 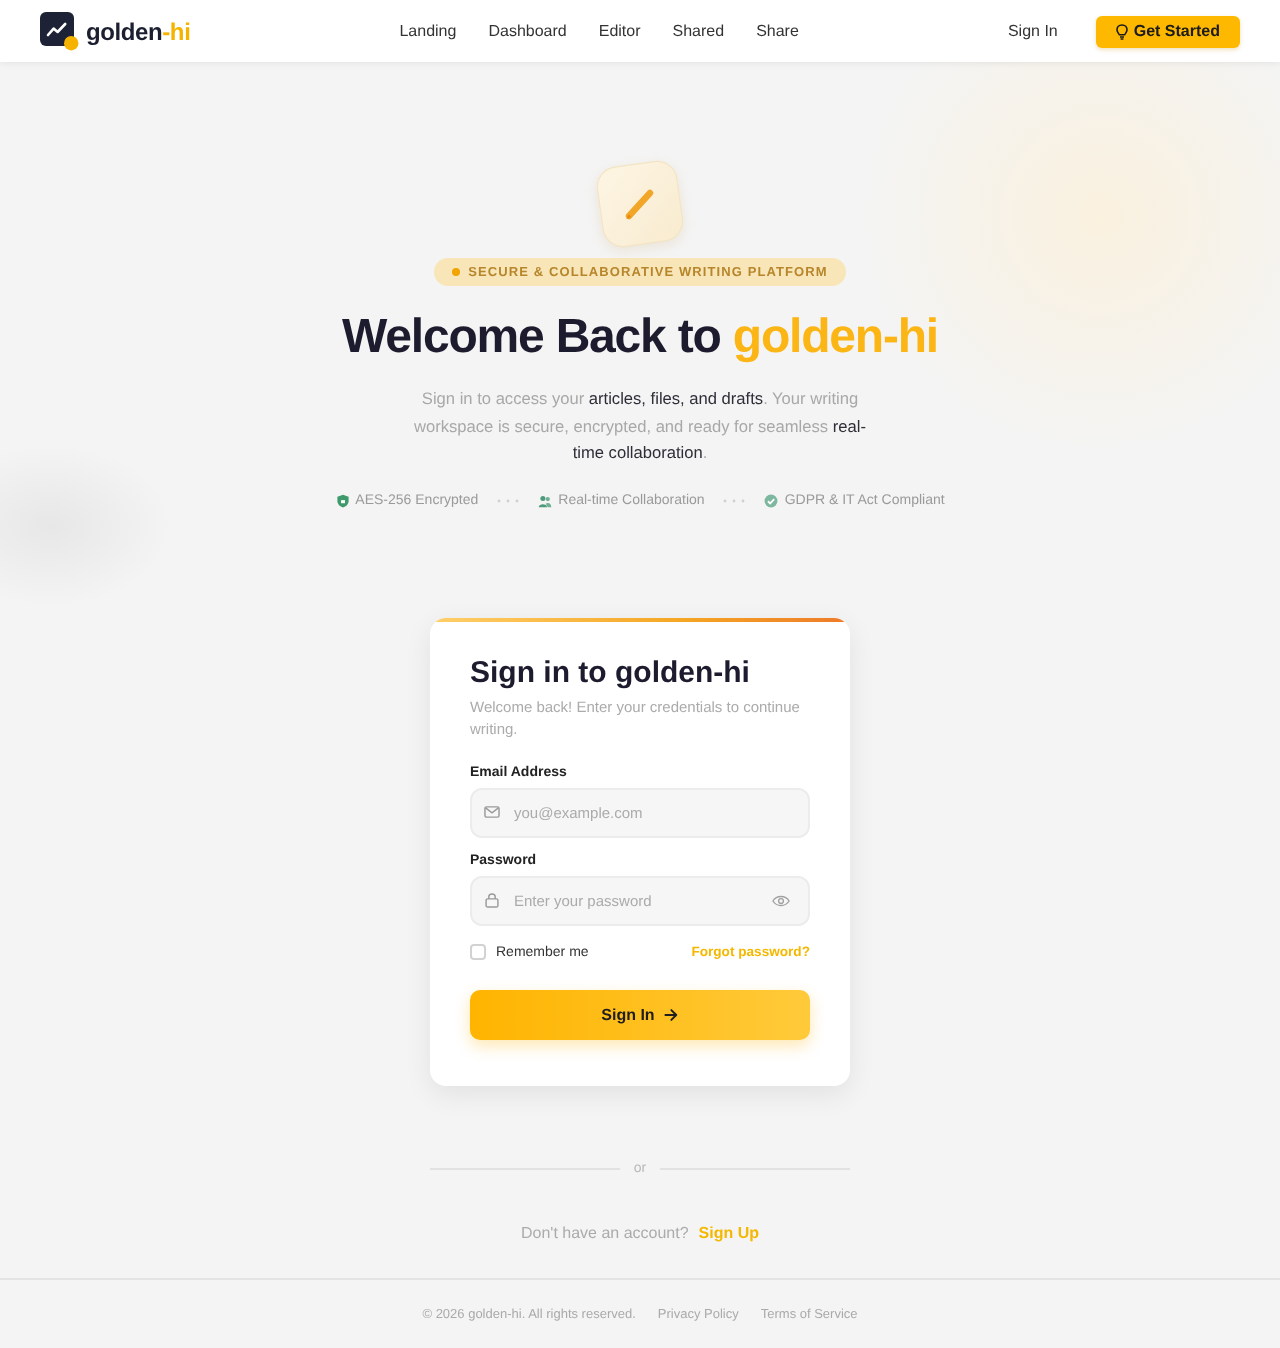 I want to click on sign-in-button: Sign In, so click(x=640, y=1014).